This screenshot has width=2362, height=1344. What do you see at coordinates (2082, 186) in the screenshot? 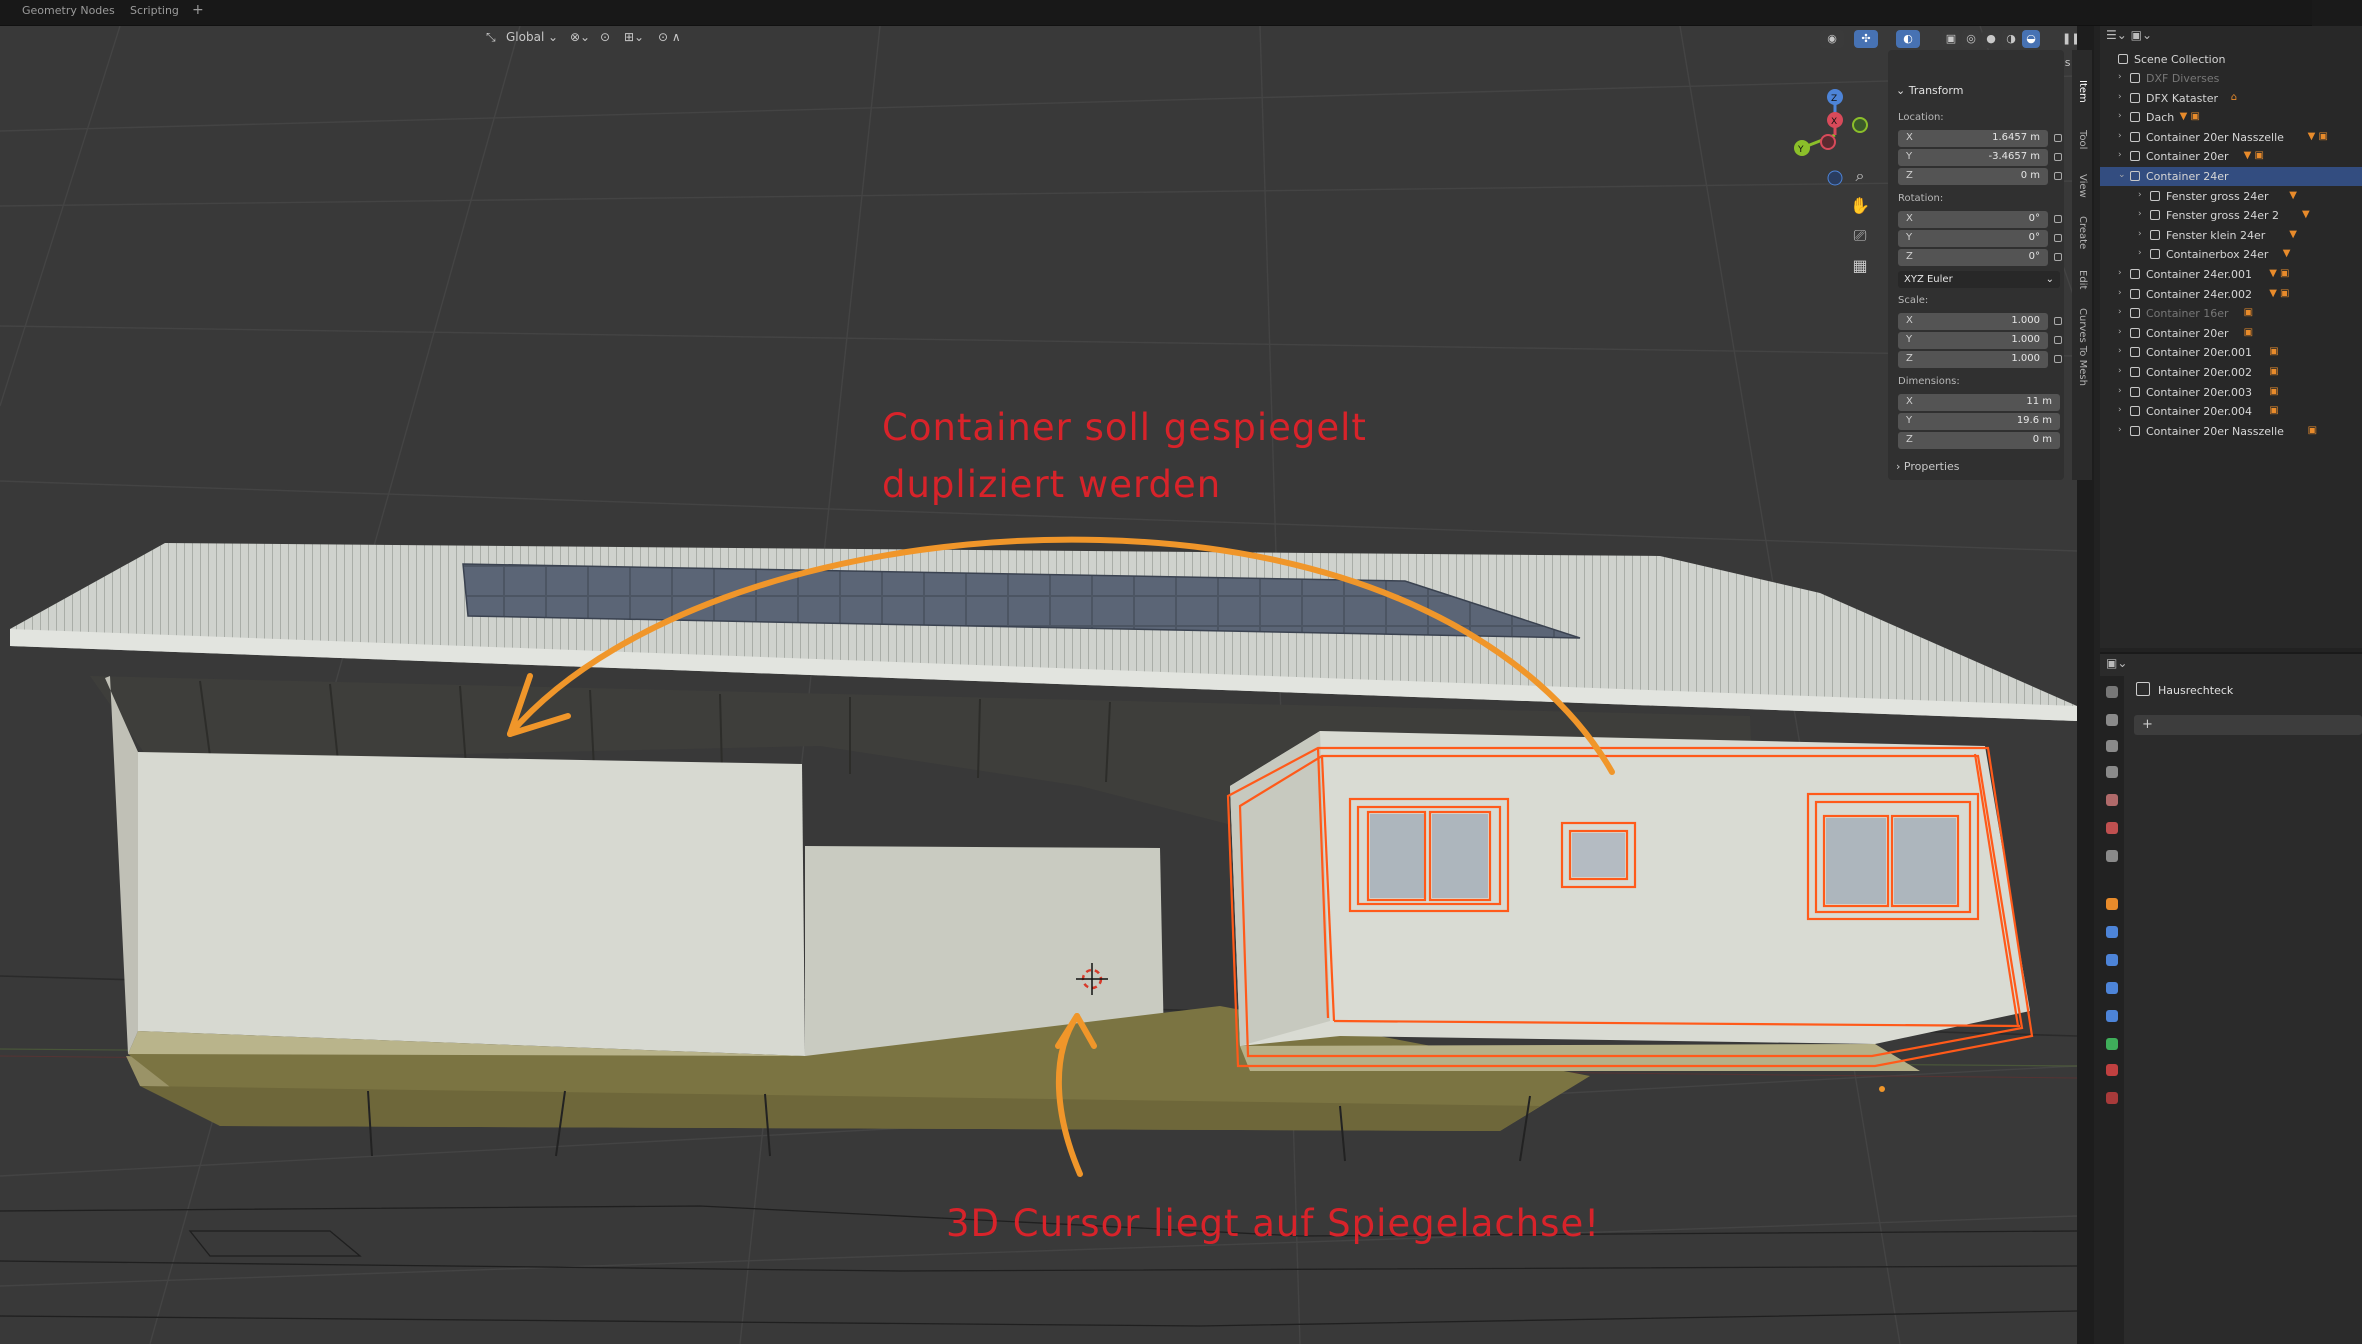
I see `tab-view: View` at bounding box center [2082, 186].